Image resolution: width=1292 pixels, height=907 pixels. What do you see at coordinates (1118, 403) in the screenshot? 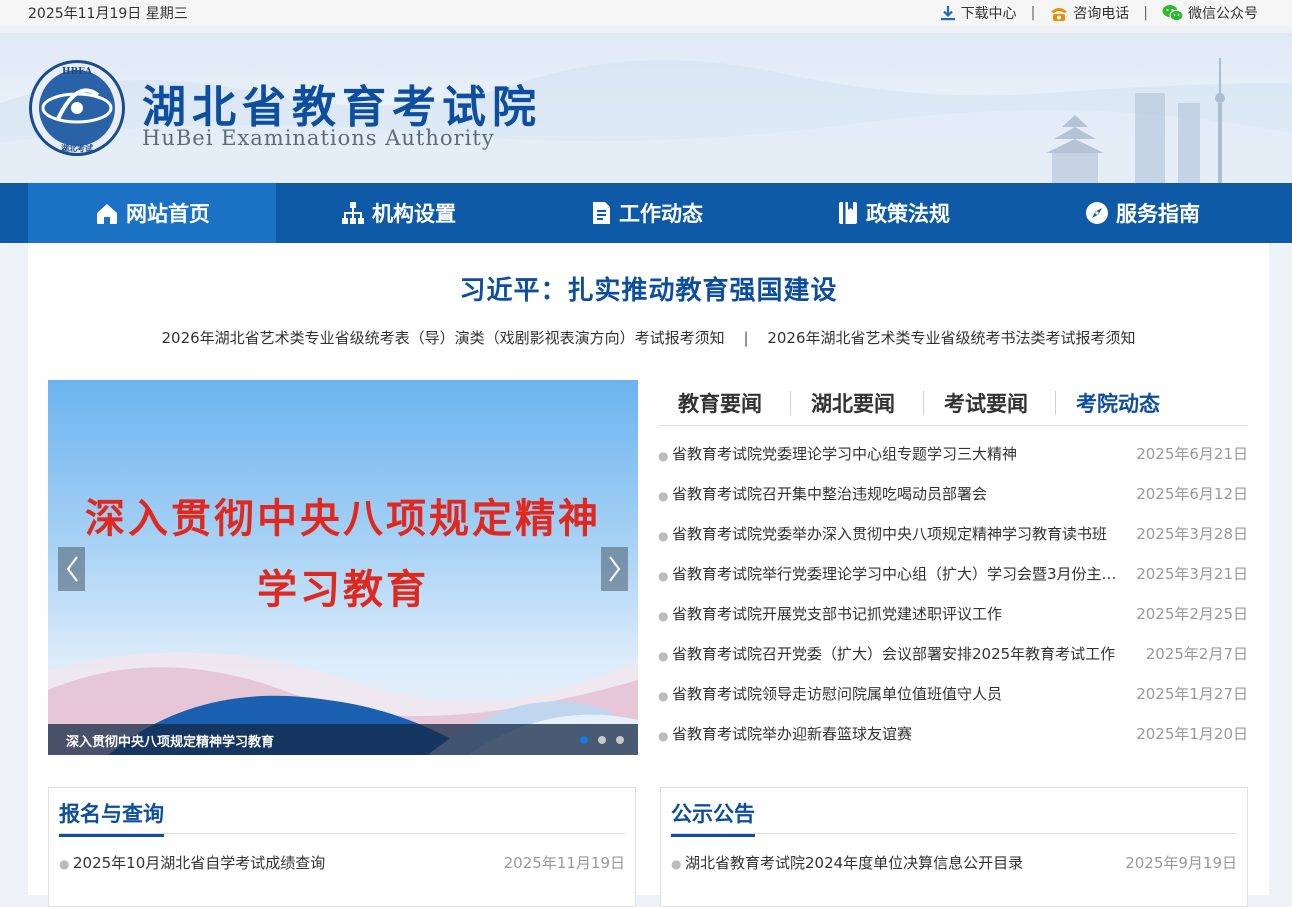
I see `tab-institute-news: 考院动态` at bounding box center [1118, 403].